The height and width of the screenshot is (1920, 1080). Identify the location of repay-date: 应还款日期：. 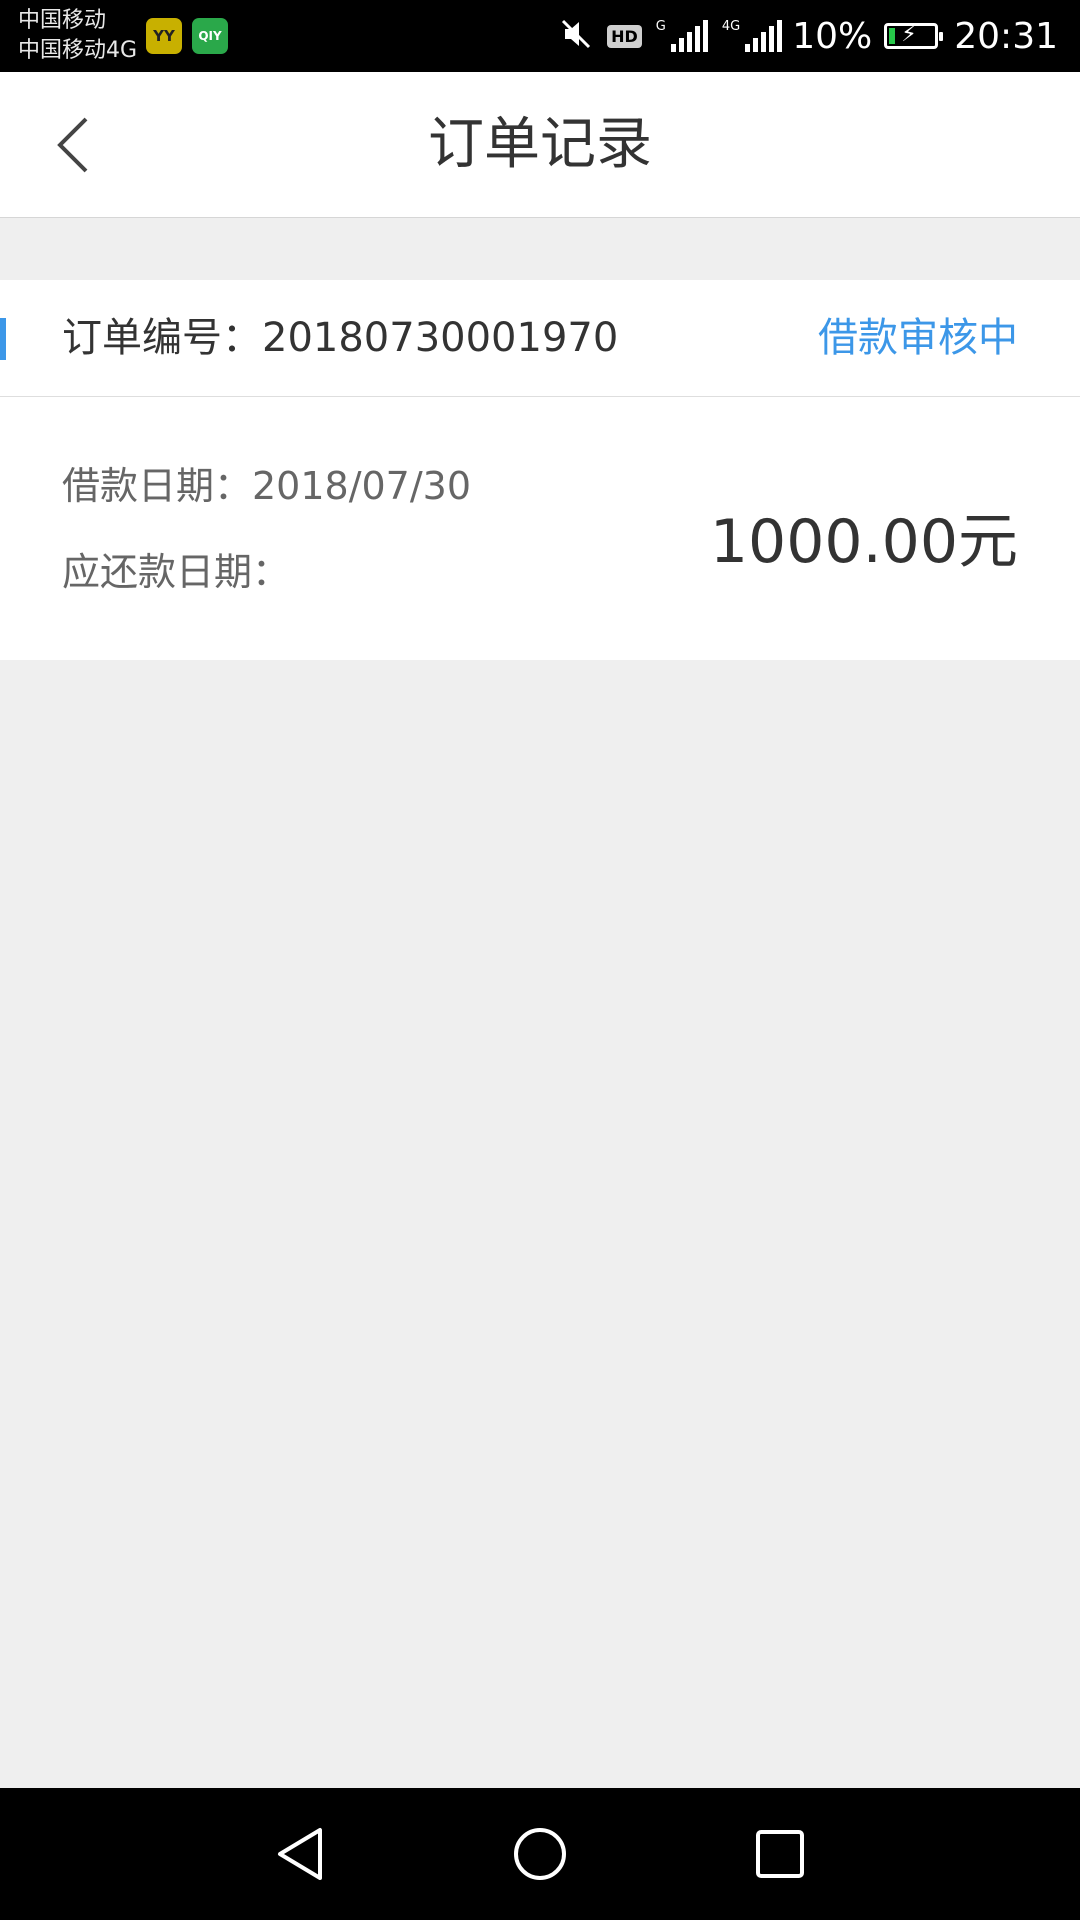
(176, 572).